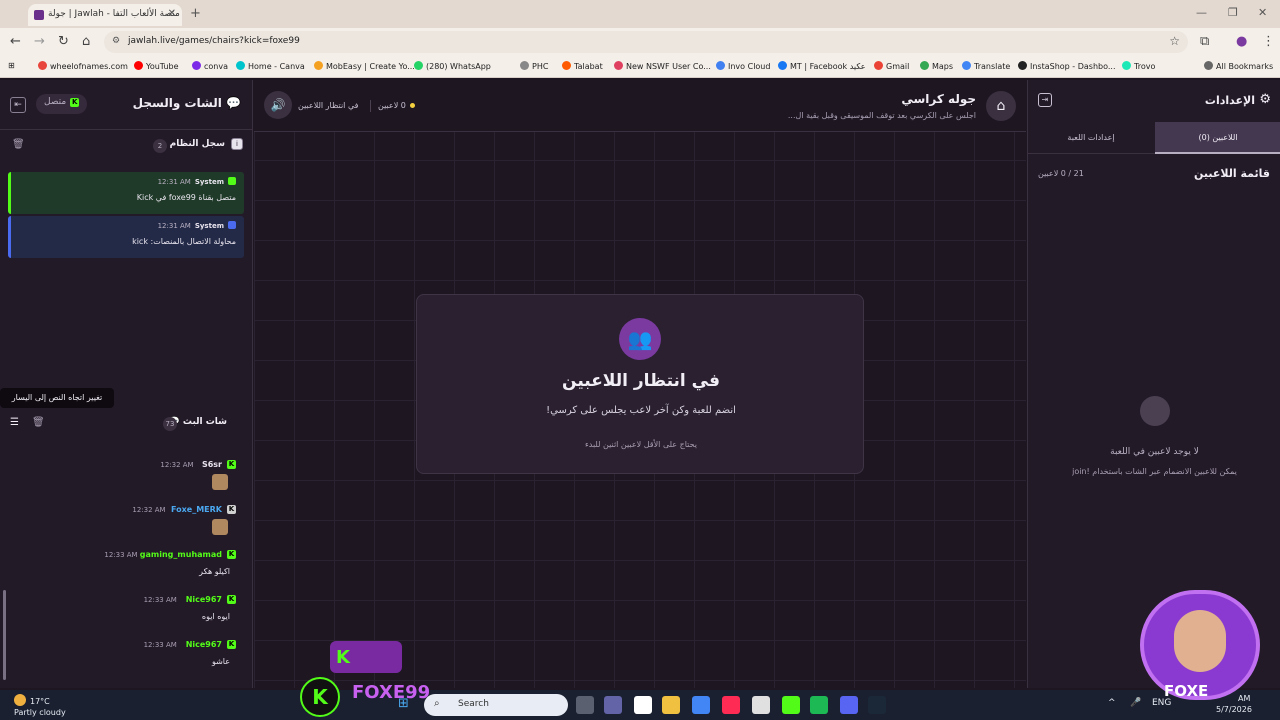  Describe the element at coordinates (822, 66) in the screenshot. I see `bookmark-item: MT | Facebook عكيد` at that location.